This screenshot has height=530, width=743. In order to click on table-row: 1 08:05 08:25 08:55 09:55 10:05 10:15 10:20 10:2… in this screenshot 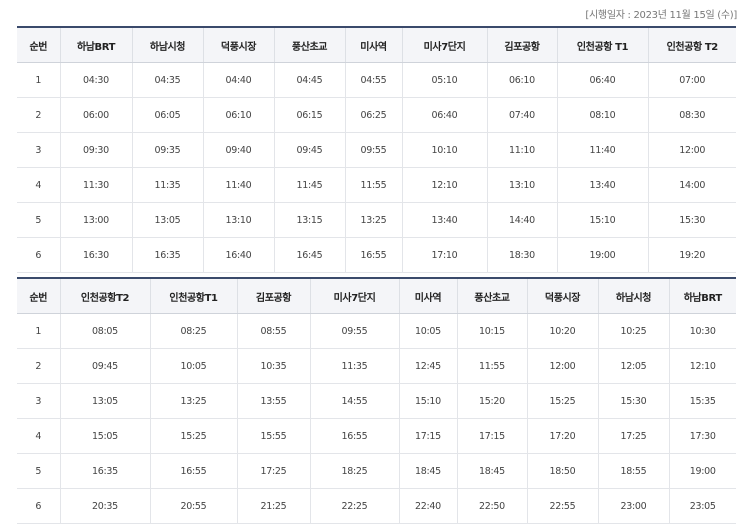, I will do `click(376, 331)`.